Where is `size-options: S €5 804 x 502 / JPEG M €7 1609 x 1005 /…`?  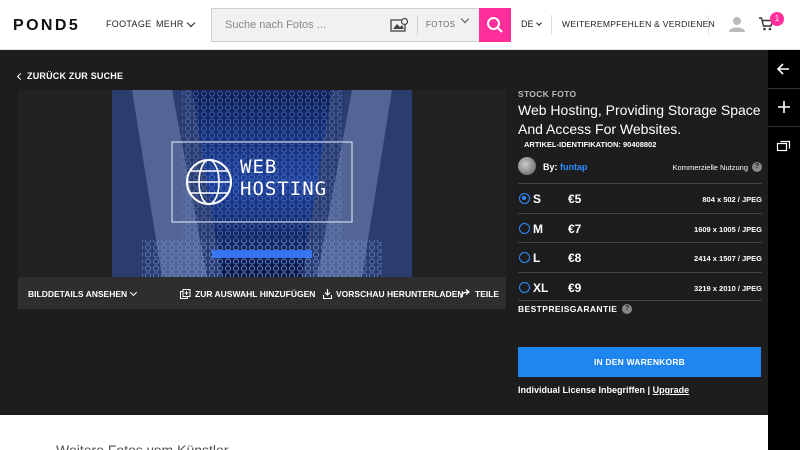 size-options: S €5 804 x 502 / JPEG M €7 1609 x 1005 /… is located at coordinates (640, 242).